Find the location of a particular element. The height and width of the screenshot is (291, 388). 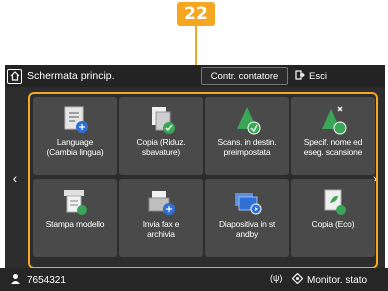

tile-label: Stampa modello is located at coordinates (75, 224).